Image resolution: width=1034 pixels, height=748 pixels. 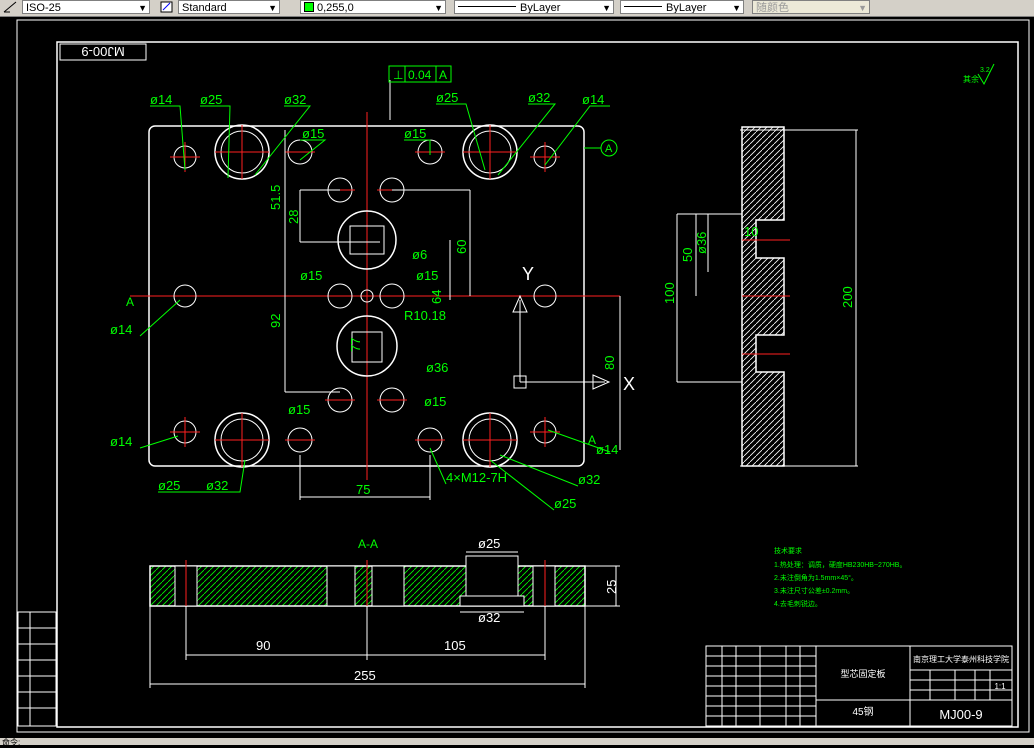 What do you see at coordinates (601, 148) in the screenshot?
I see `datum-a-marker: A` at bounding box center [601, 148].